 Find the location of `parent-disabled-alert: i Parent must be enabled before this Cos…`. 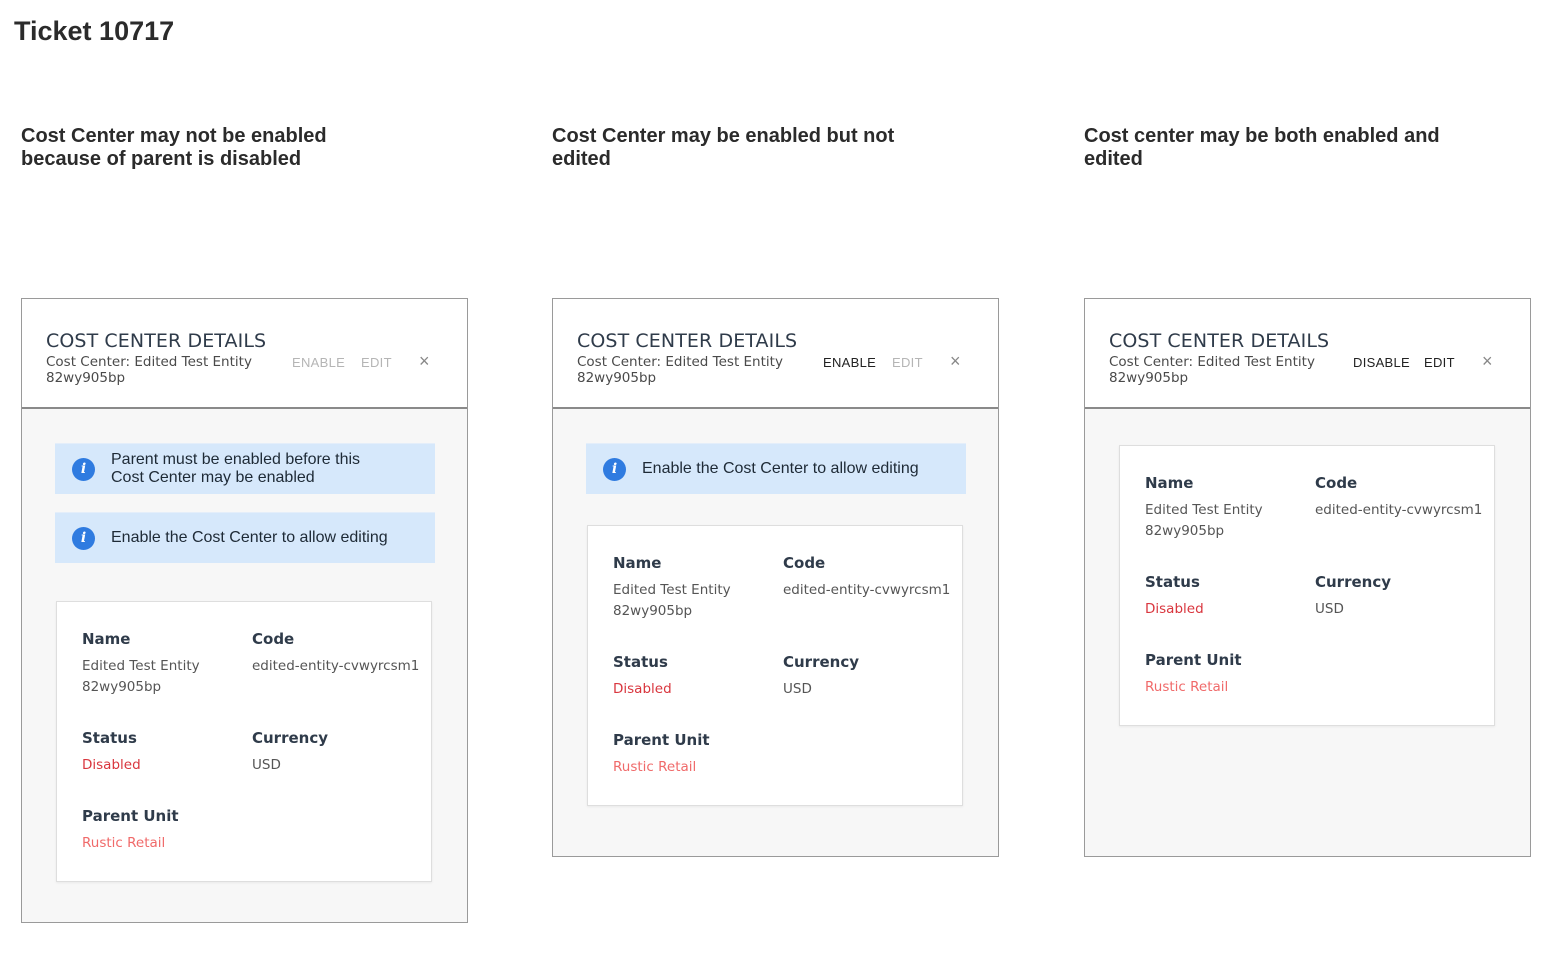

parent-disabled-alert: i Parent must be enabled before this Cos… is located at coordinates (245, 468).